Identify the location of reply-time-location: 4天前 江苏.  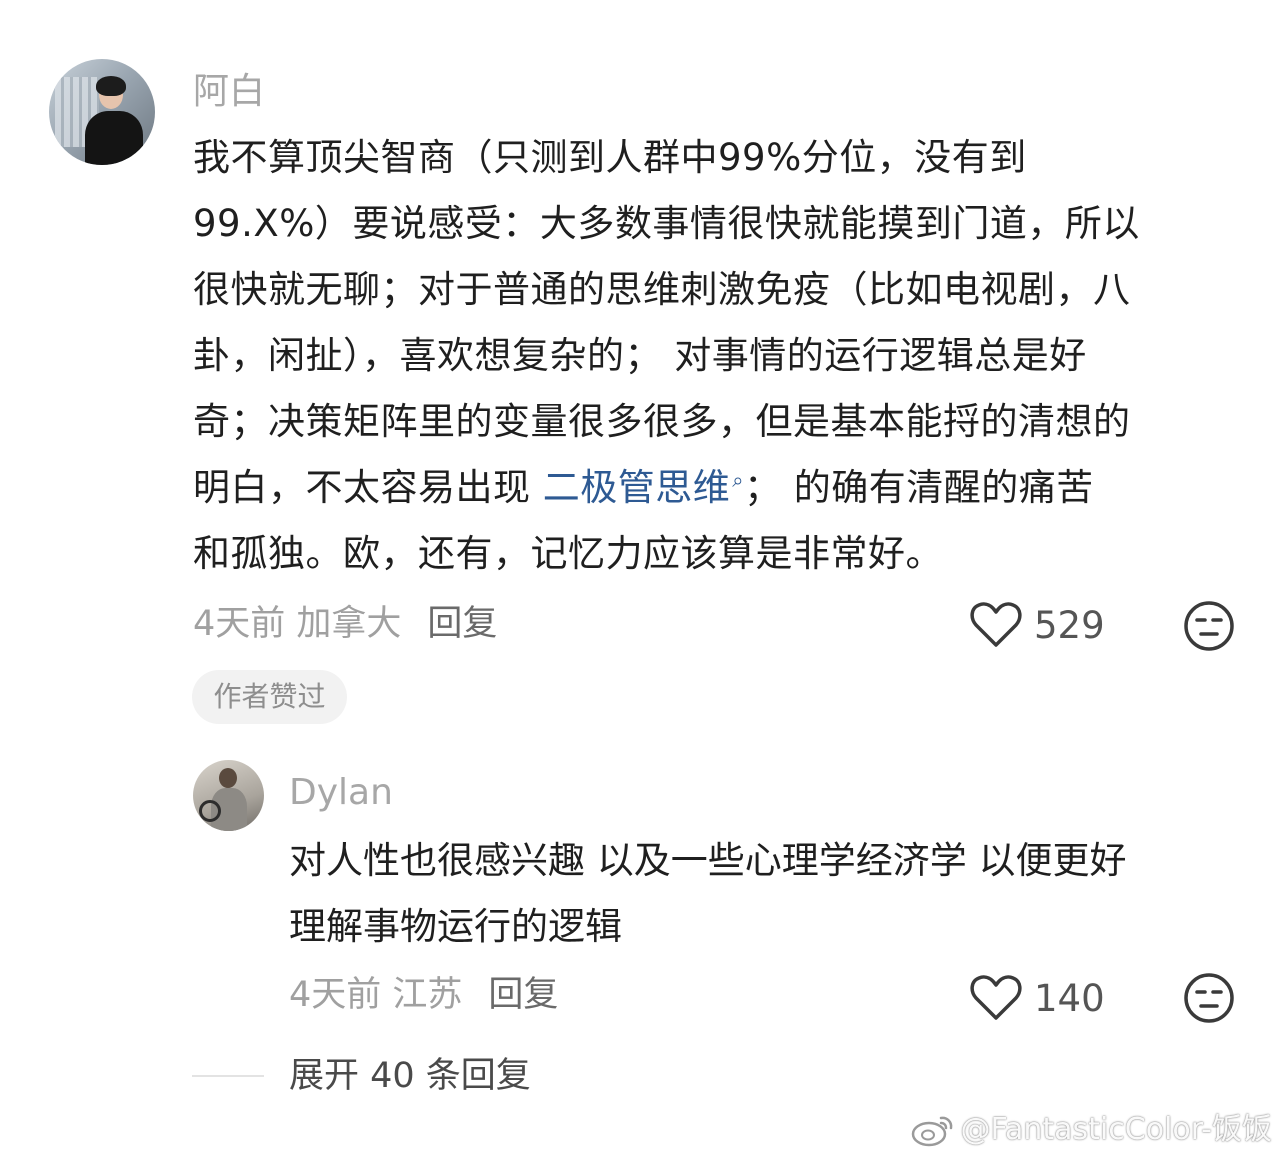
(376, 995).